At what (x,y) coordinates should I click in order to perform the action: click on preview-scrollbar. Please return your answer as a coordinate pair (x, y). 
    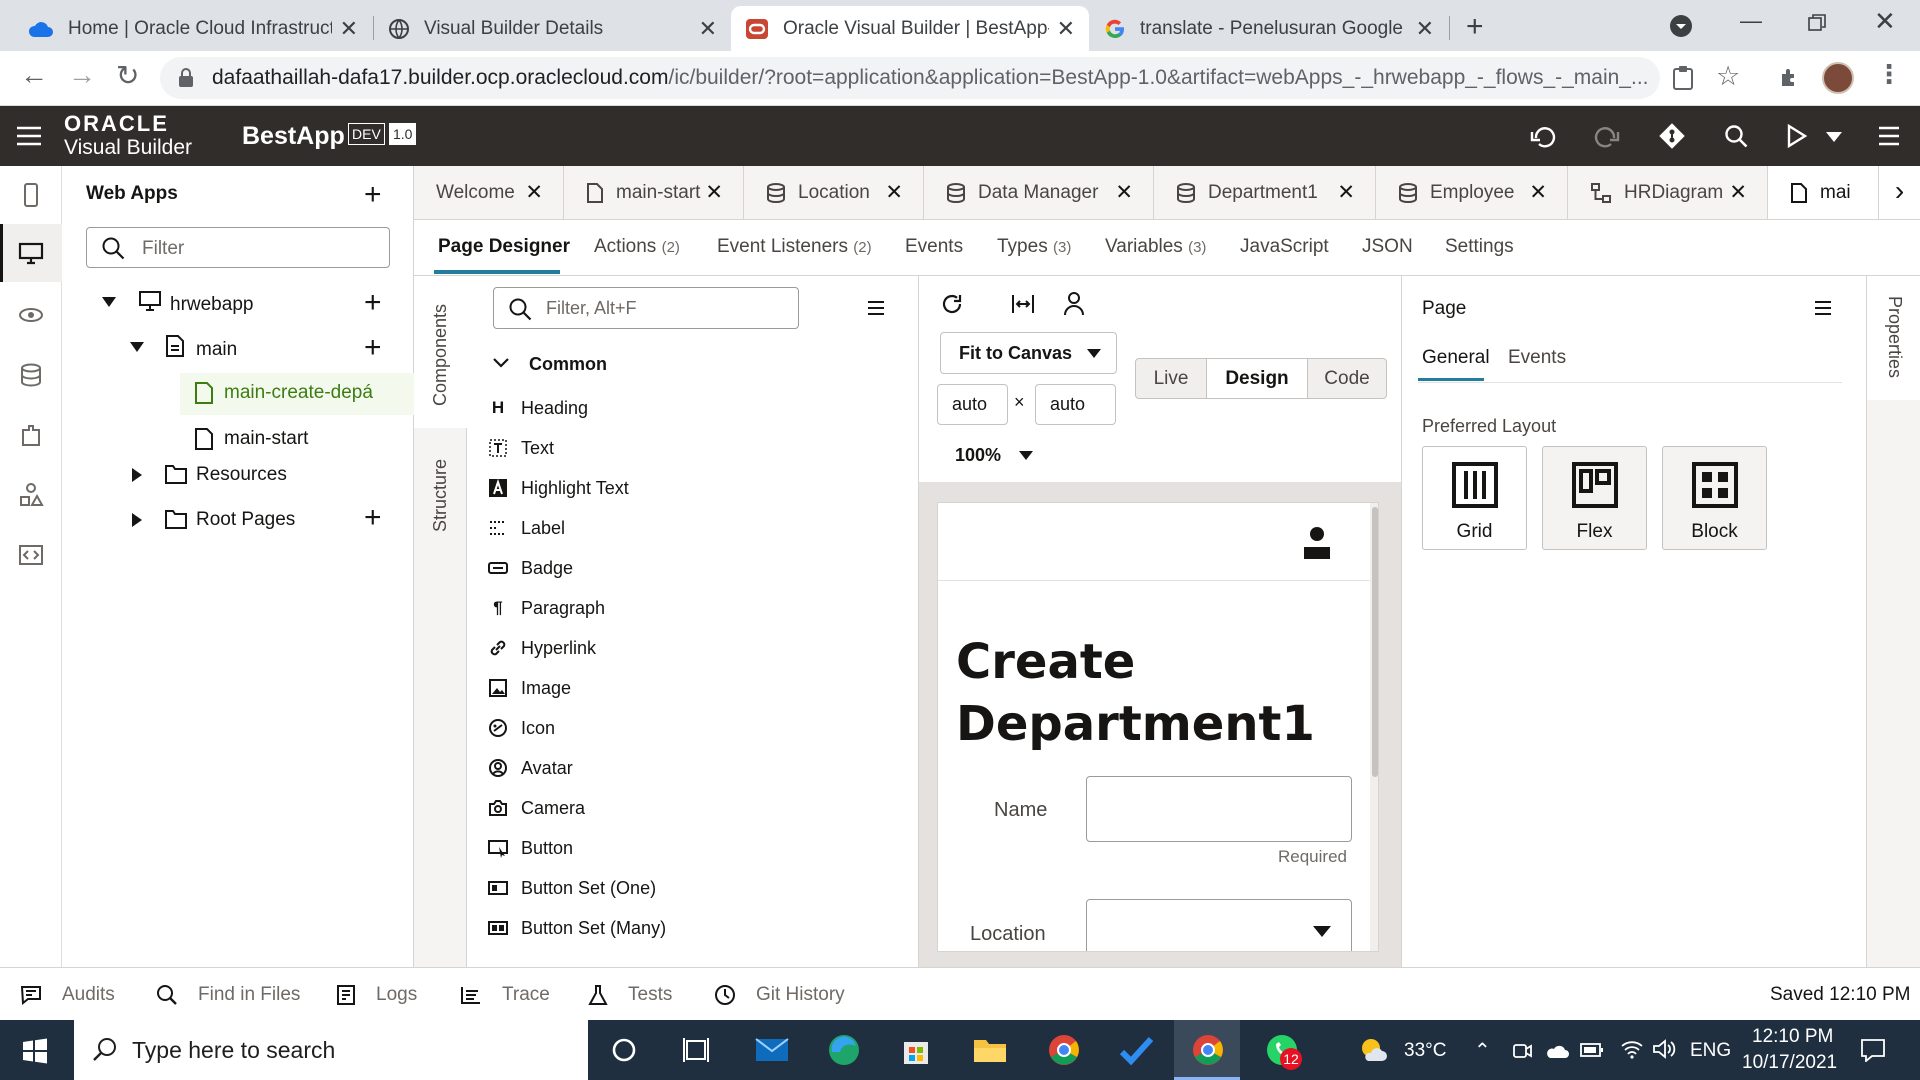
    Looking at the image, I should click on (1374, 727).